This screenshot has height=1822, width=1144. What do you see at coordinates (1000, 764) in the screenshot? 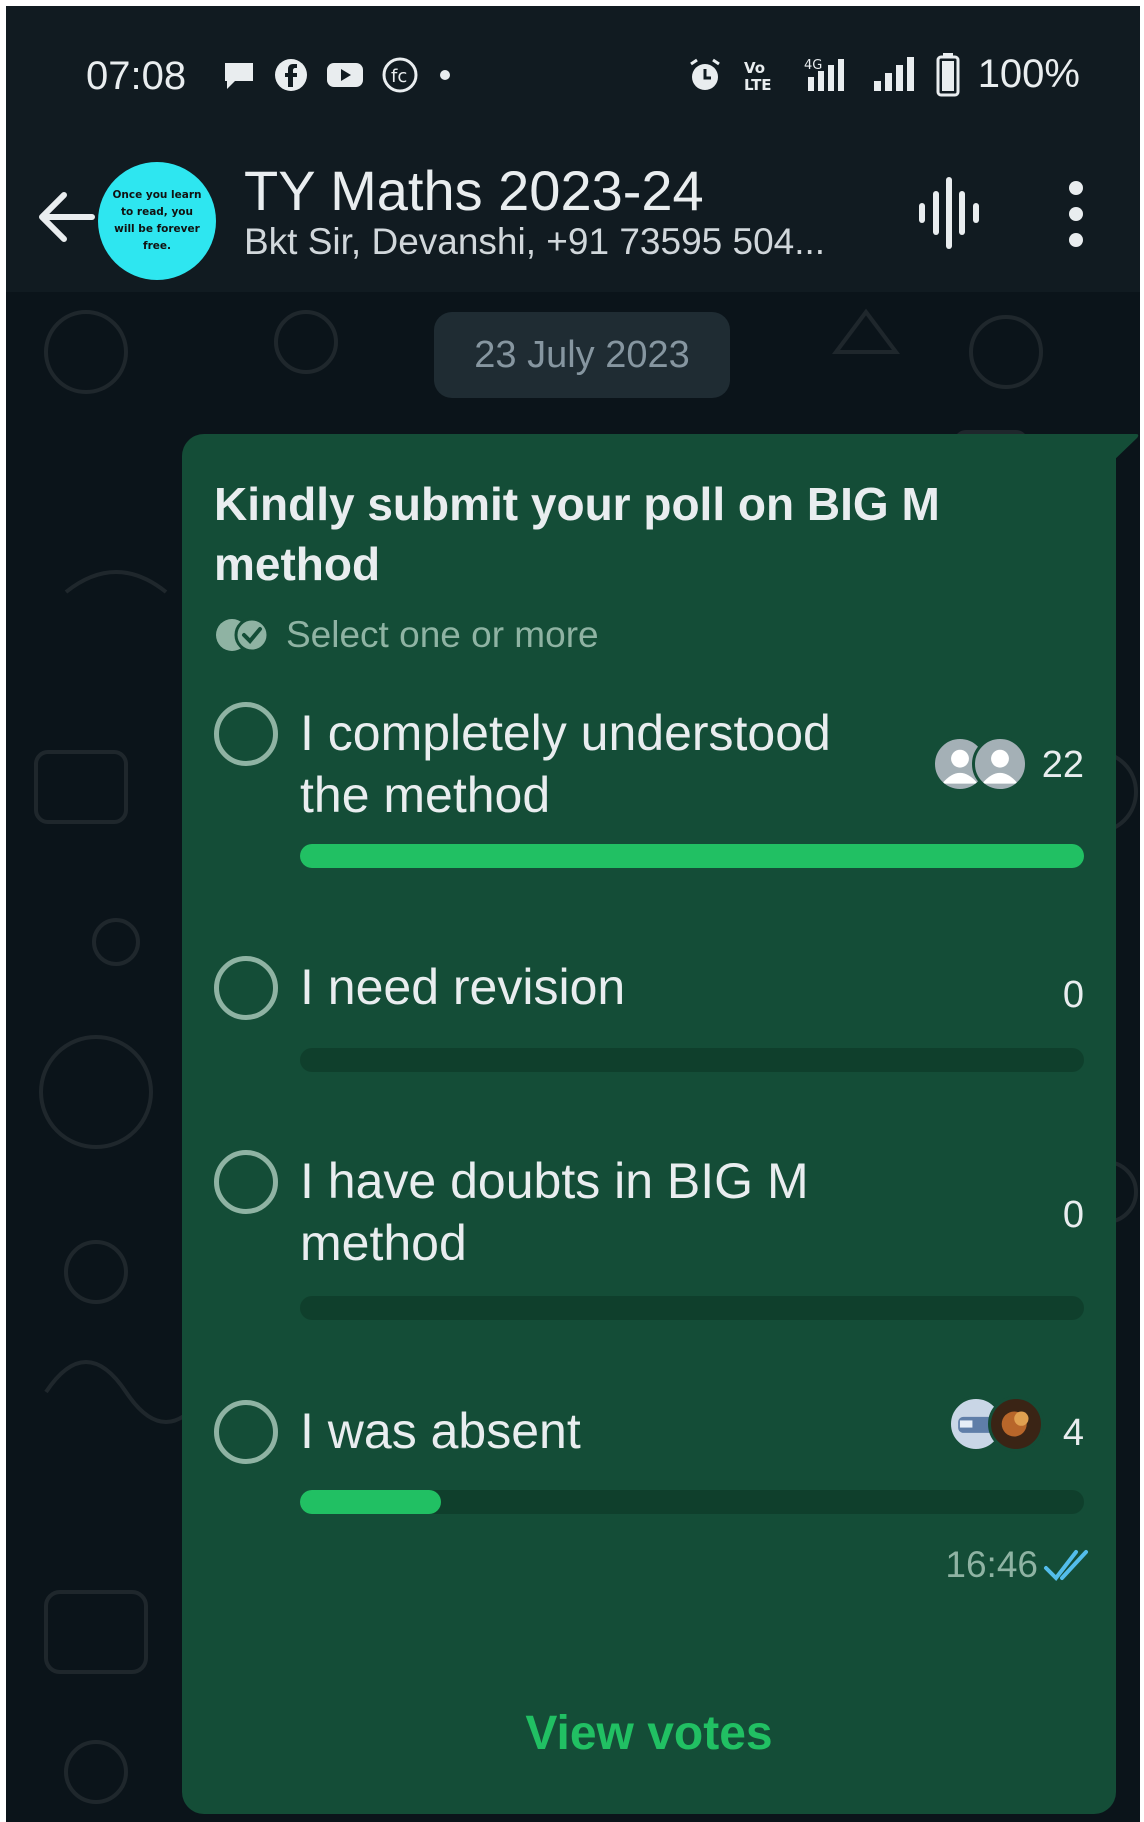
I see `default-avatar-icon` at bounding box center [1000, 764].